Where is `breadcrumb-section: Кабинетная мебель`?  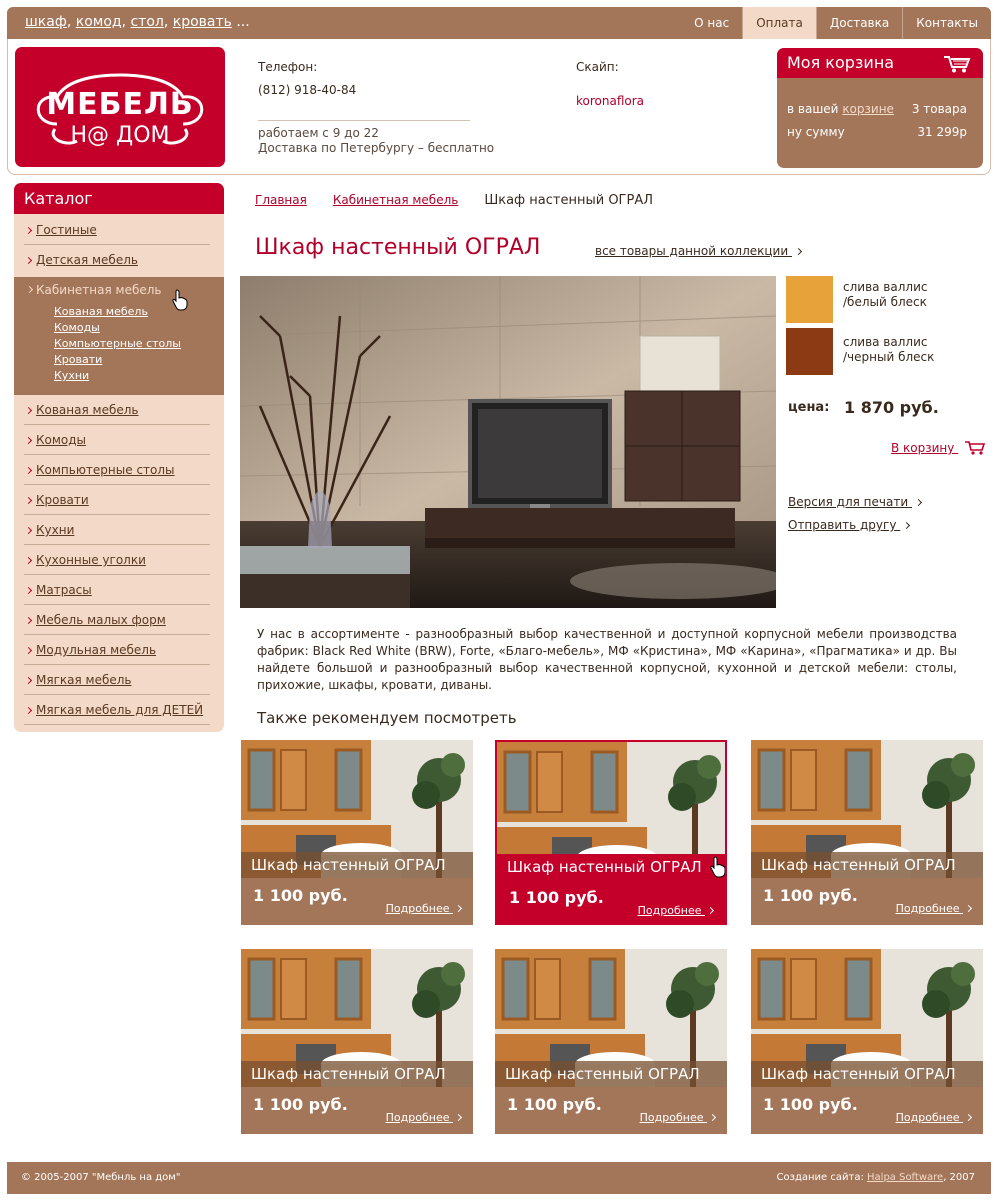 breadcrumb-section: Кабинетная мебель is located at coordinates (395, 200).